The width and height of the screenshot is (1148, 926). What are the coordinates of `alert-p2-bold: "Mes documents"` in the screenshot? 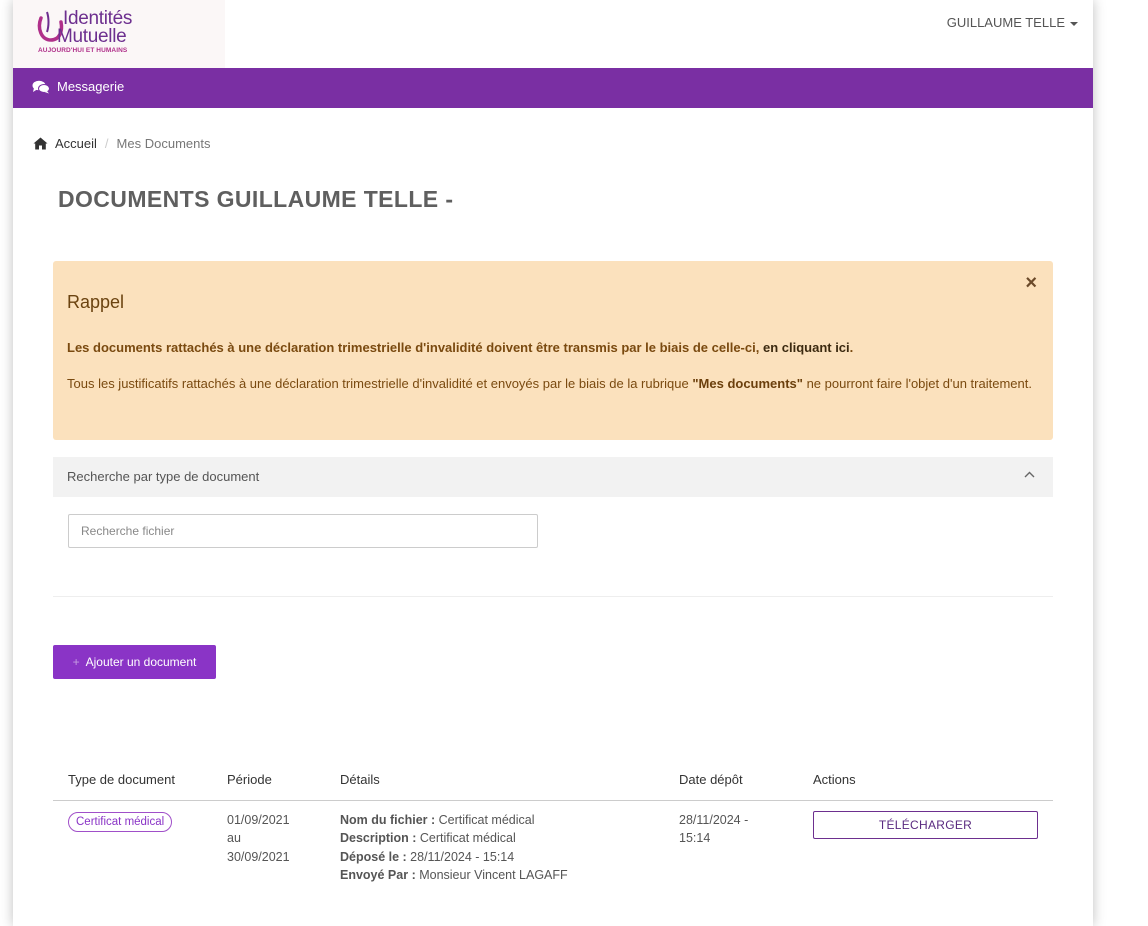 It's located at (747, 383).